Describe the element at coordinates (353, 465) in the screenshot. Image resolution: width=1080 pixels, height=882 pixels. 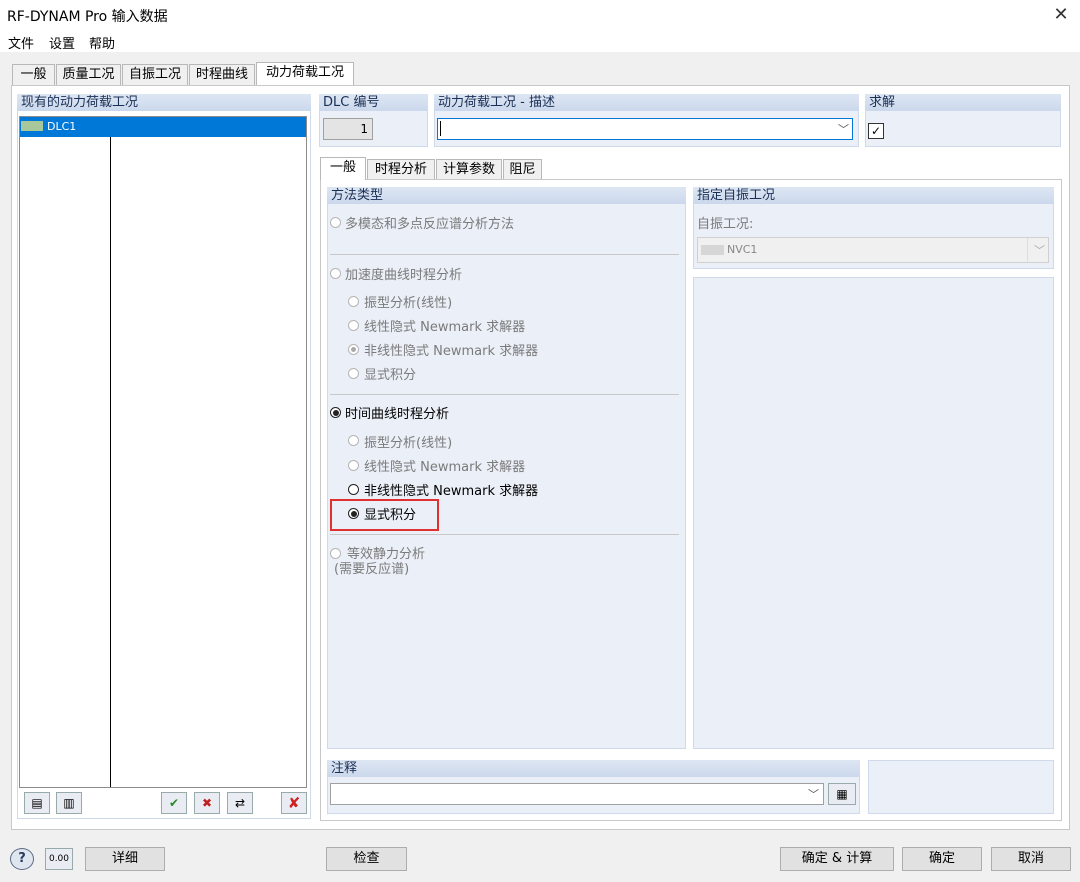
I see `radio-time-linear` at that location.